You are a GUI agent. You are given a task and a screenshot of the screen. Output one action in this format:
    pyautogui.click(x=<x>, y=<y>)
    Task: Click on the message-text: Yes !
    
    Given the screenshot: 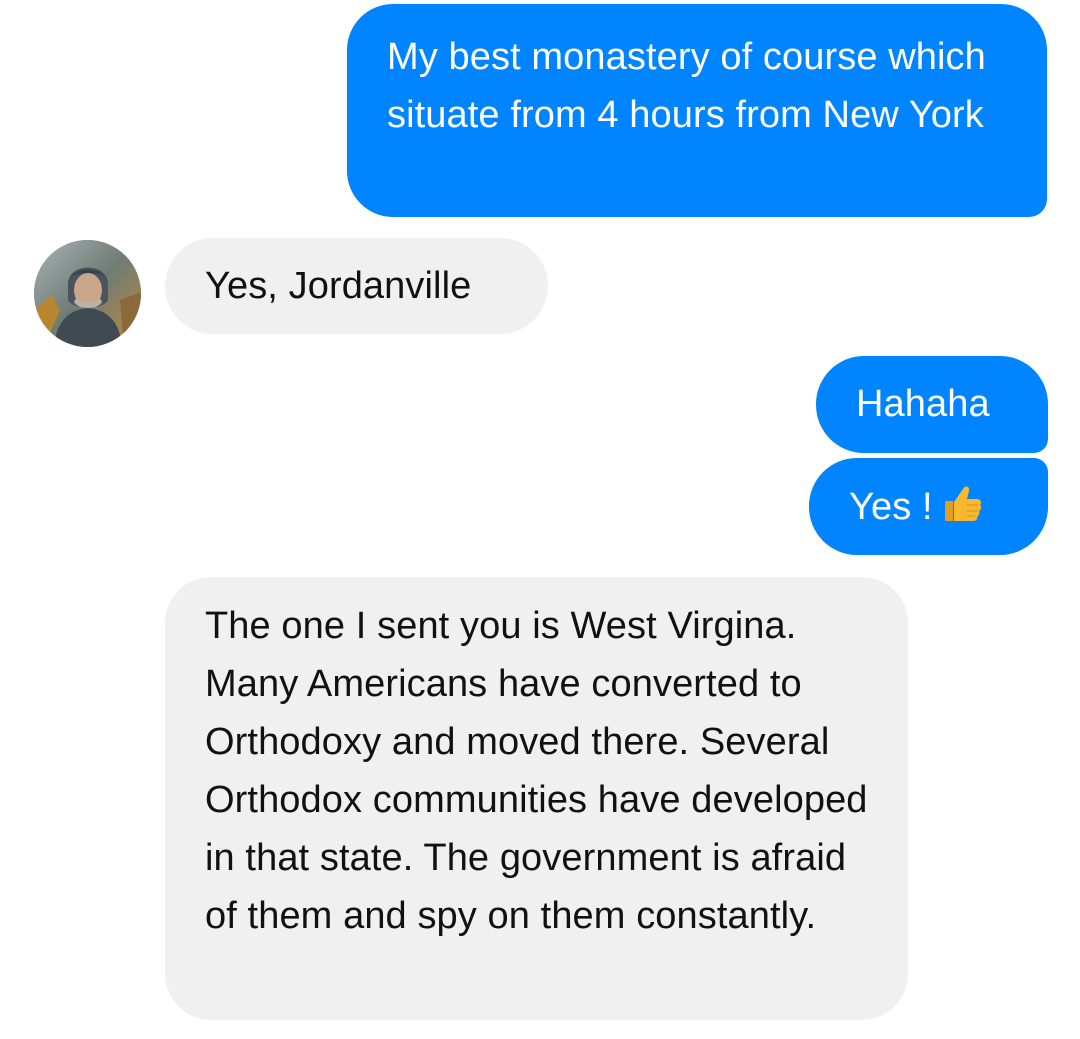 What is the action you would take?
    pyautogui.click(x=891, y=507)
    